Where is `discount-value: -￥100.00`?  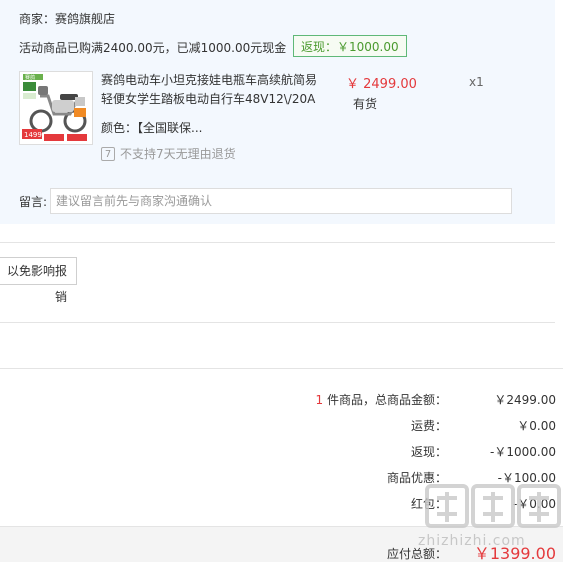
discount-value: -￥100.00 is located at coordinates (526, 478).